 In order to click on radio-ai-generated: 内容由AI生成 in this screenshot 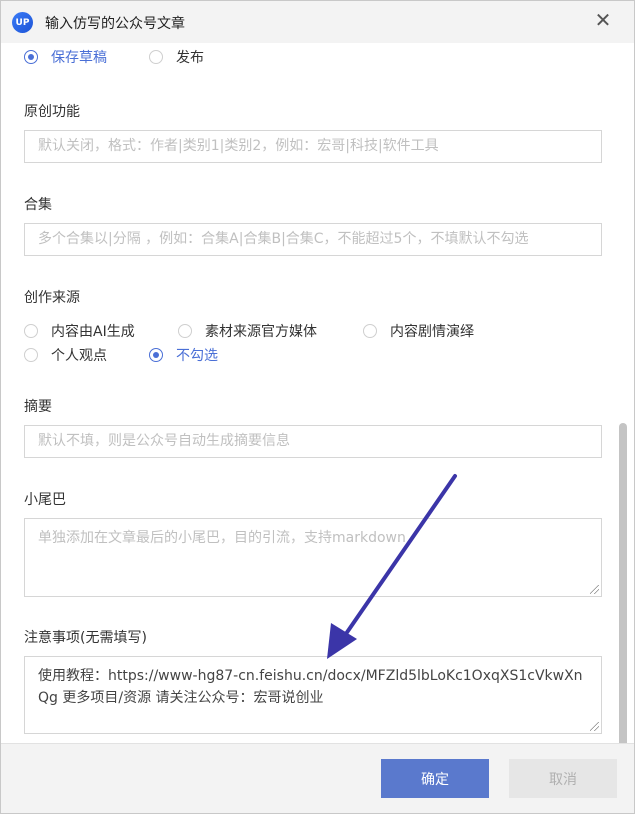, I will do `click(79, 331)`.